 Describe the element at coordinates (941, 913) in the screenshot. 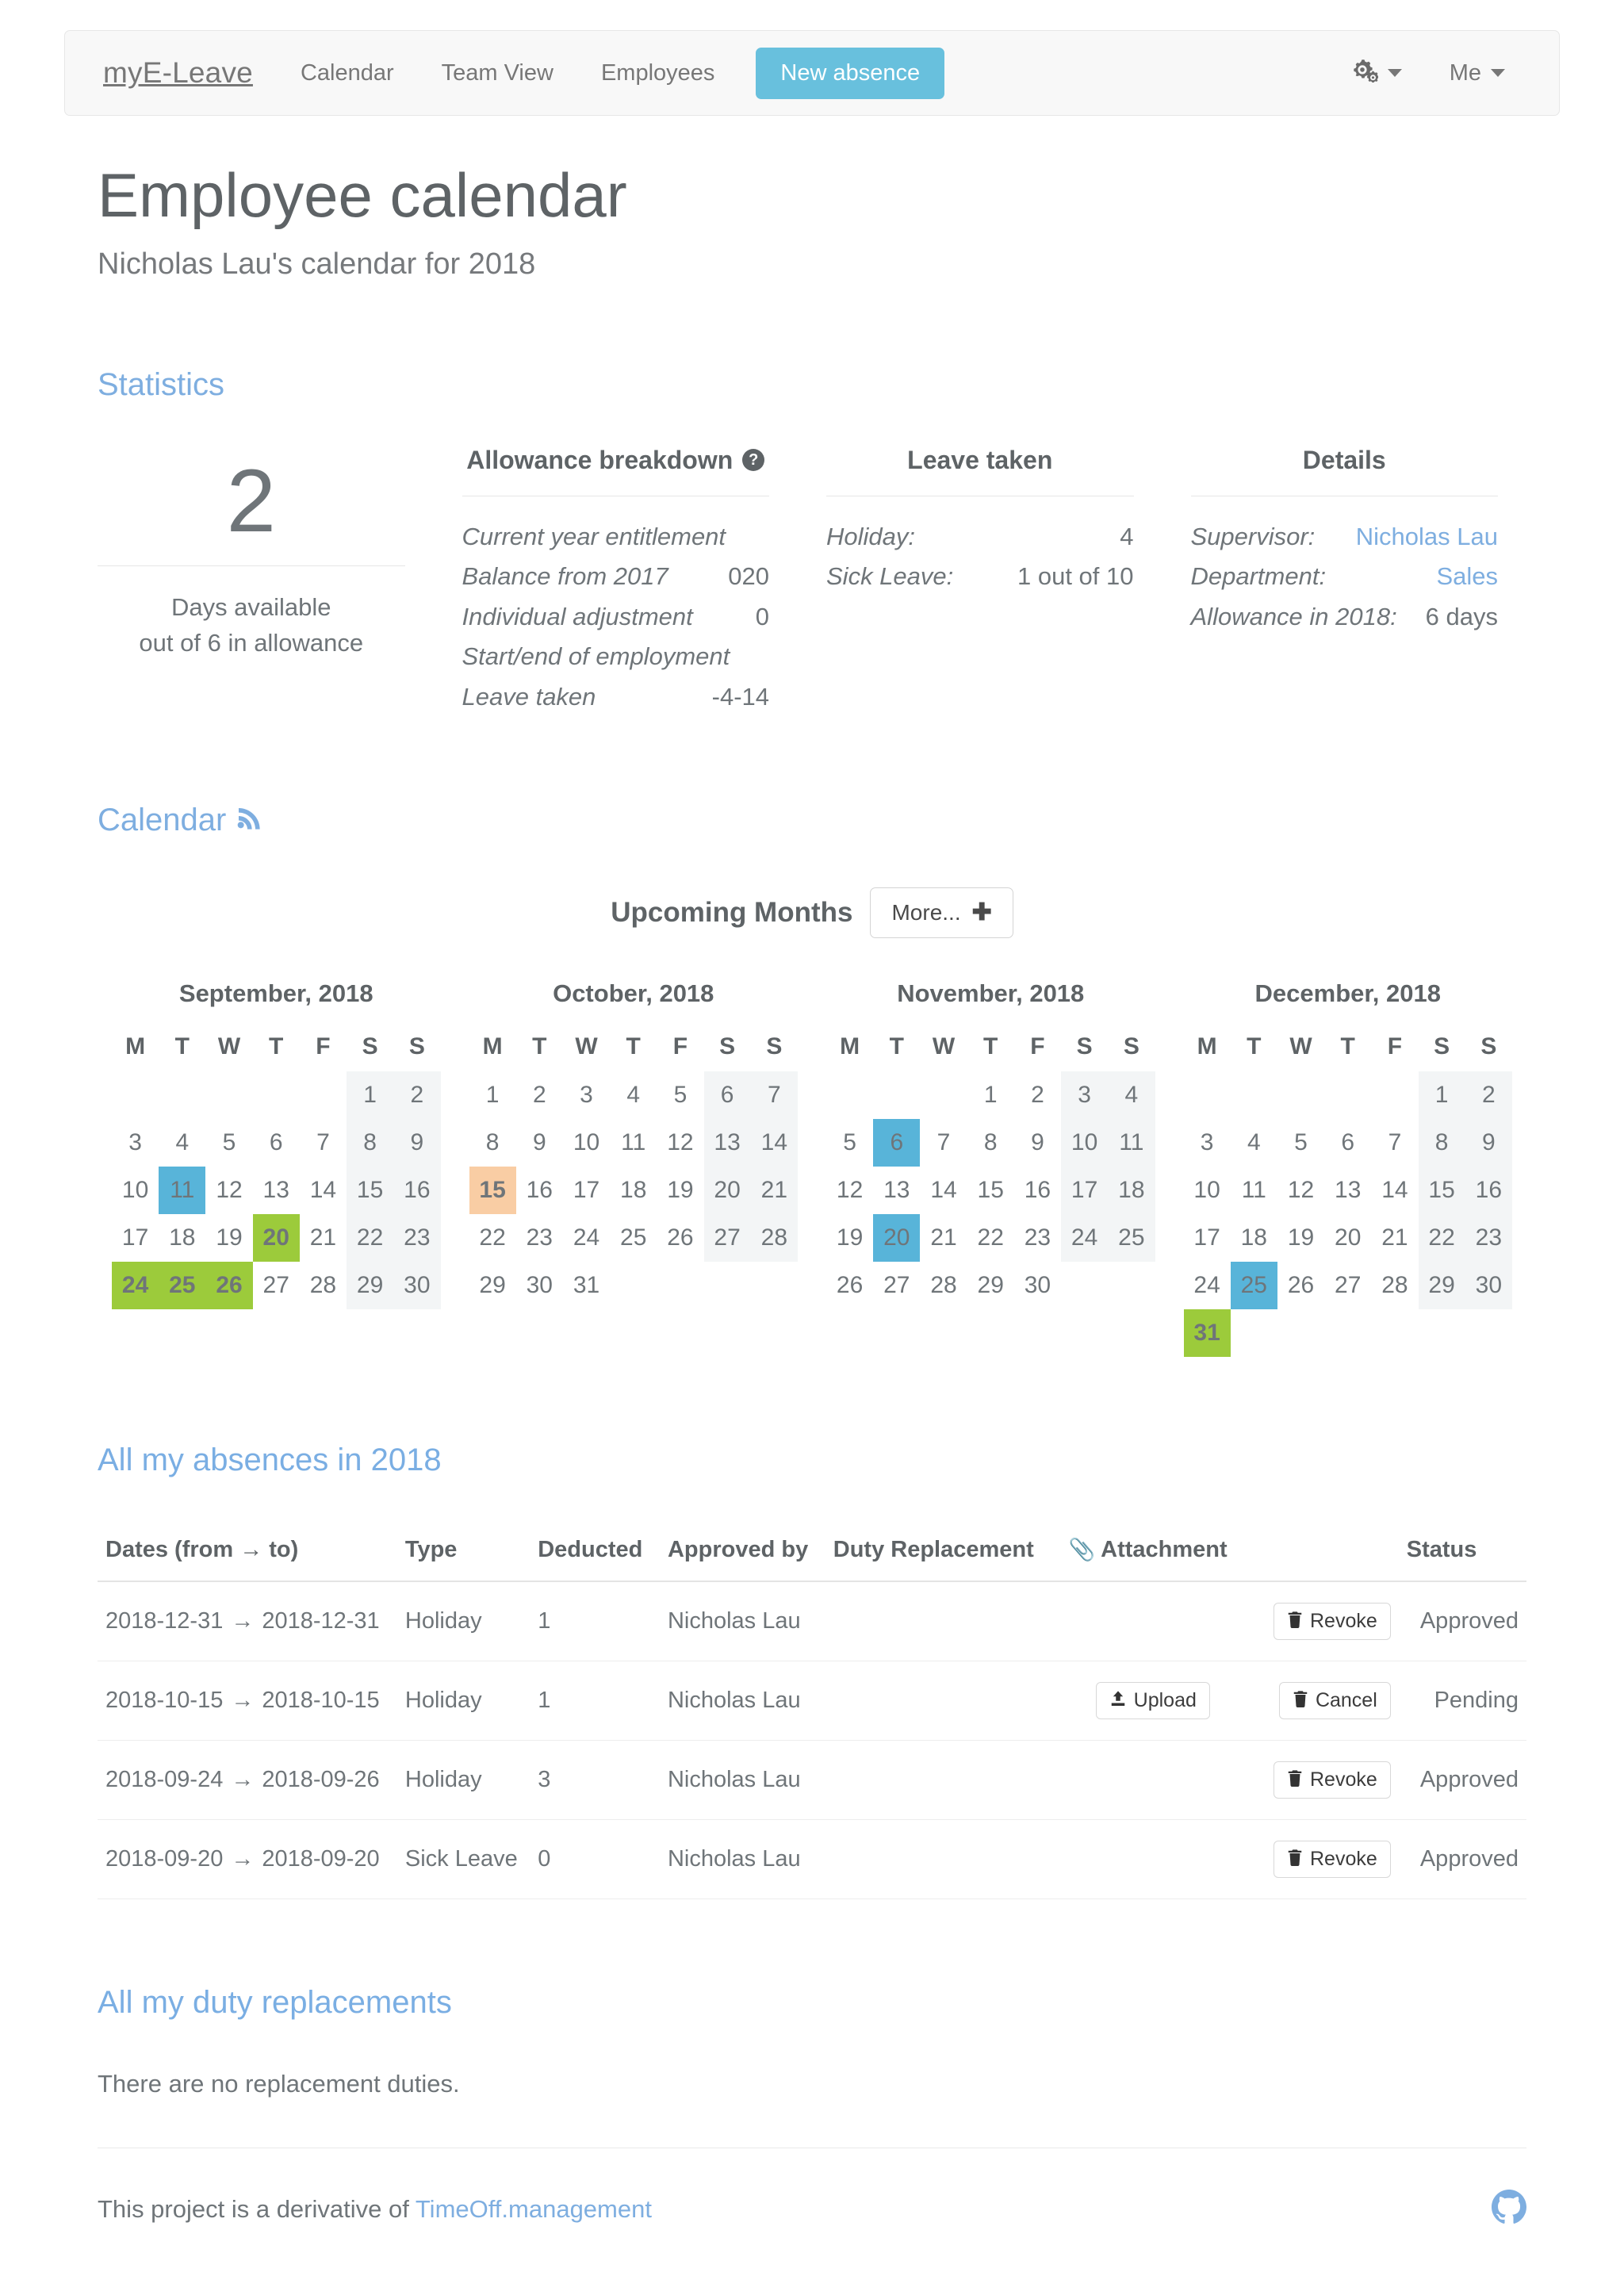

I see `more-months-button: More... ✚` at that location.